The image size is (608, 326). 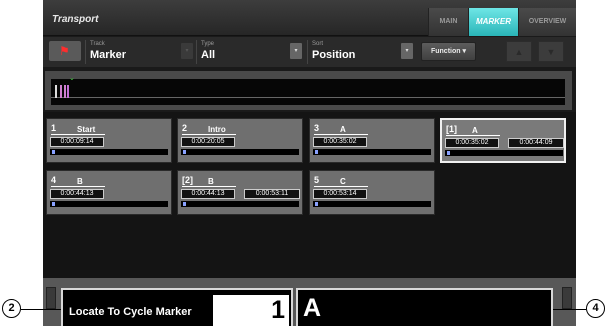 I want to click on marker-card: 5 C 0:00:53:14, so click(x=372, y=192).